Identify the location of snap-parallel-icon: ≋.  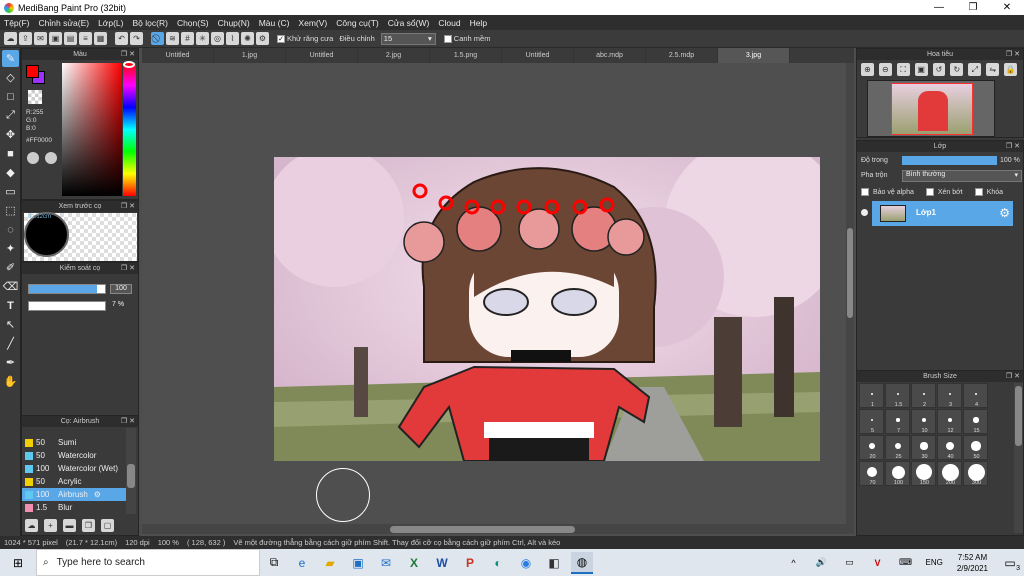
(172, 38).